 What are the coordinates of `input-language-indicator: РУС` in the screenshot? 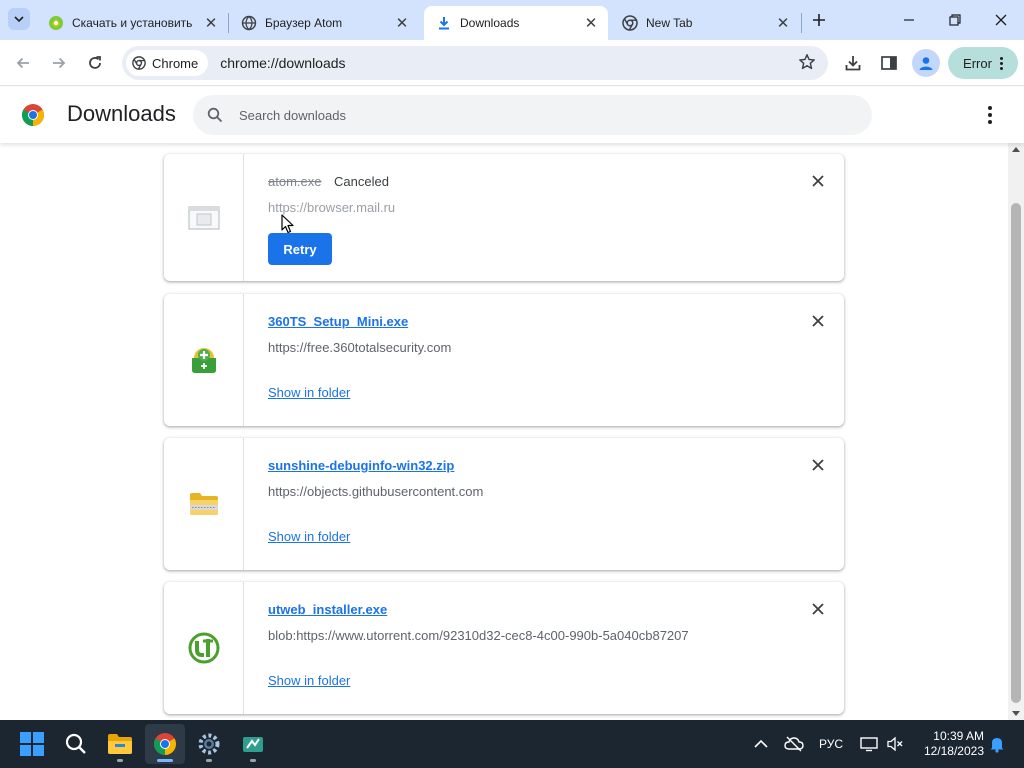 It's located at (831, 744).